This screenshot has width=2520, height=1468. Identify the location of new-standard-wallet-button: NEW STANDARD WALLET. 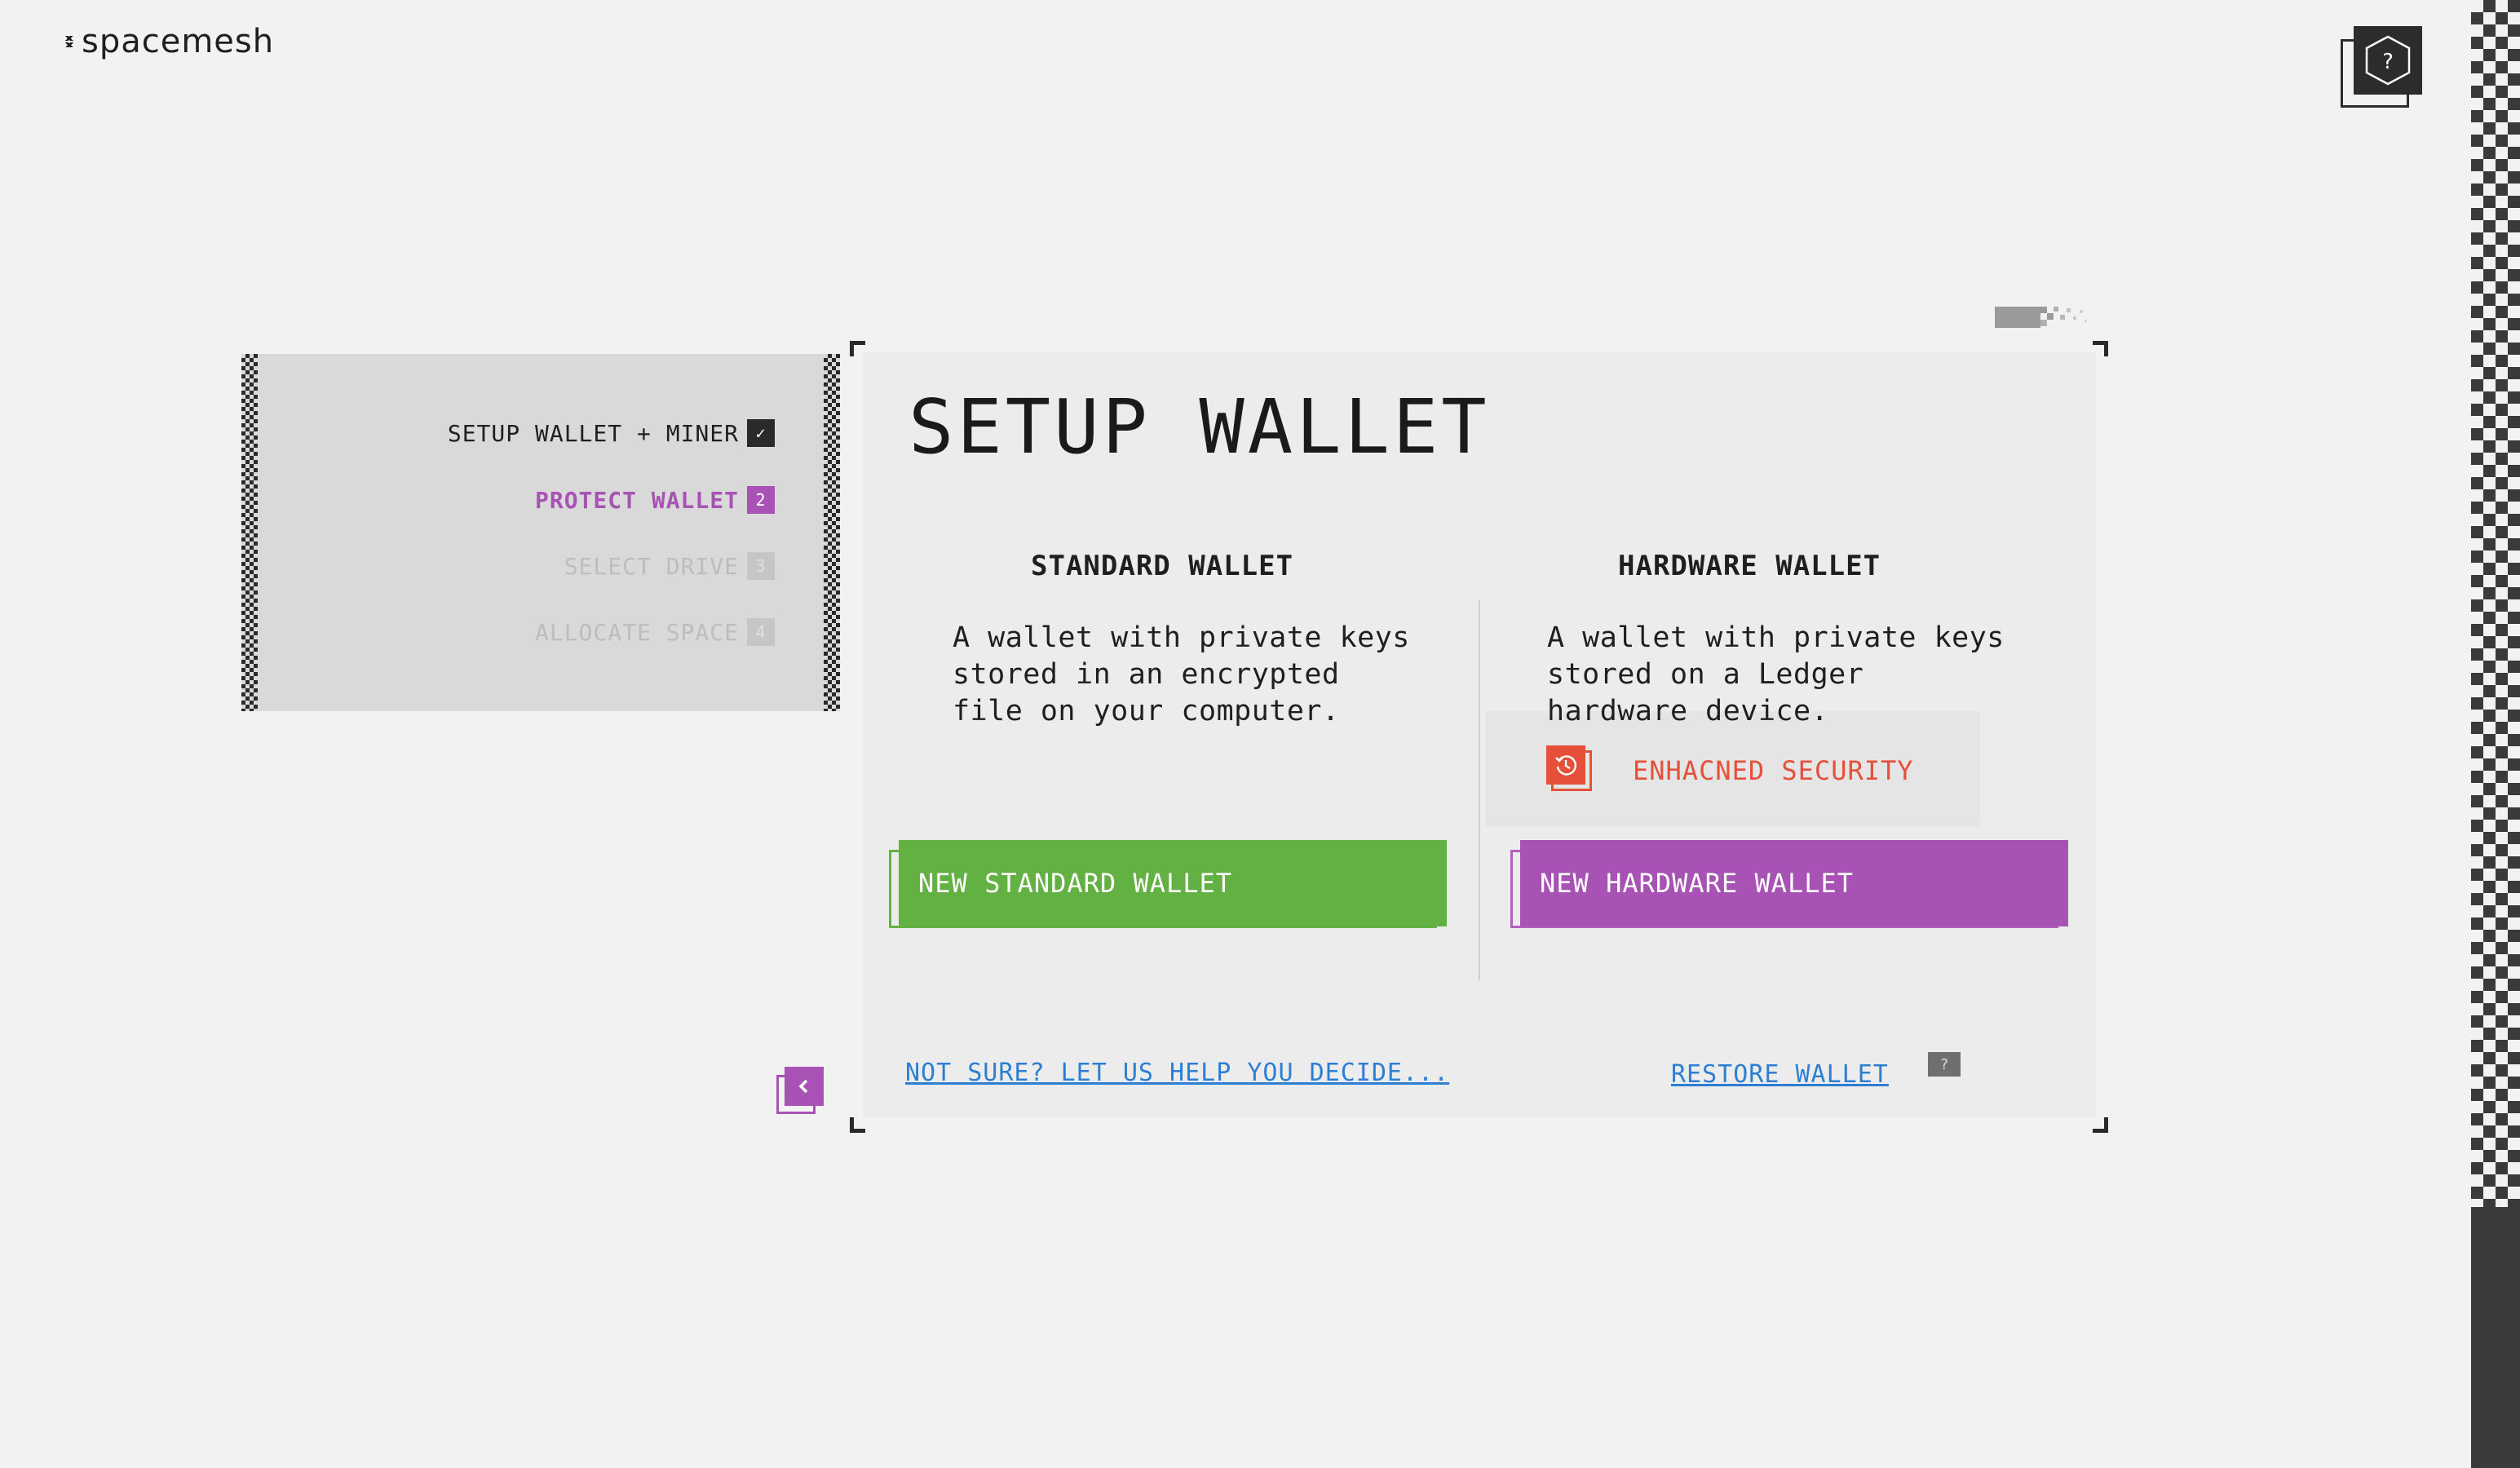
(1168, 884).